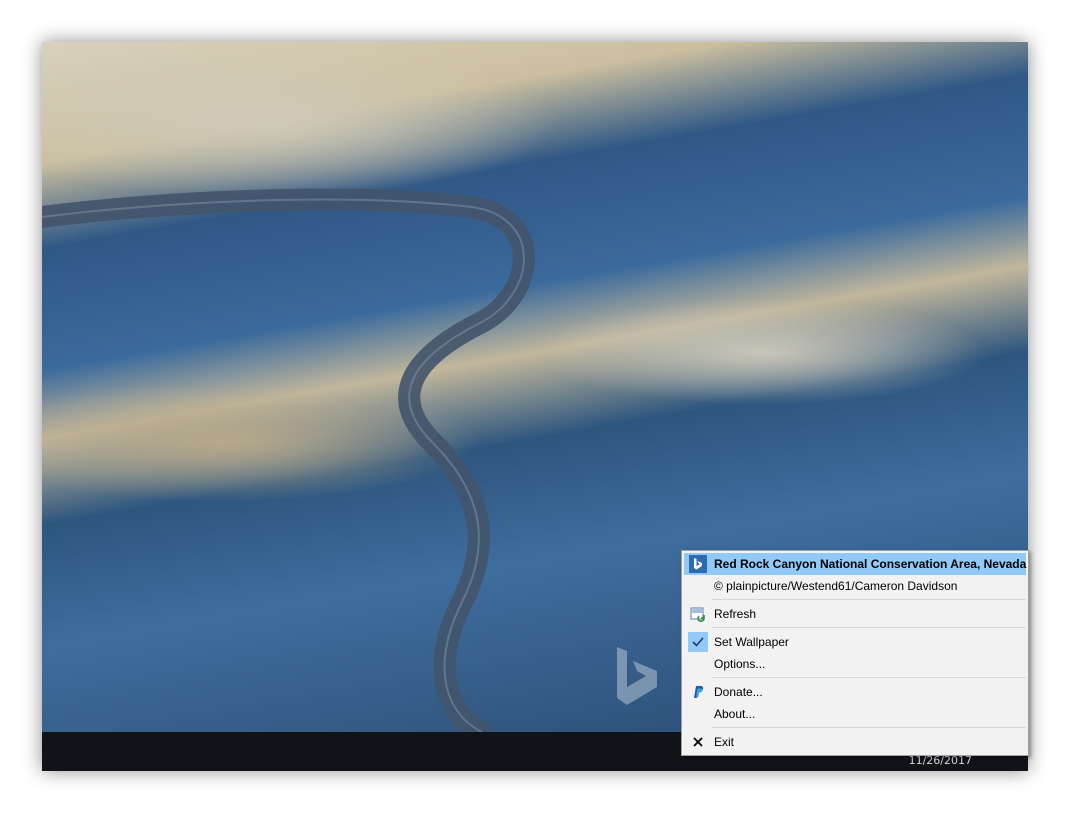  Describe the element at coordinates (855, 642) in the screenshot. I see `menu-item-set-wallpaper: Set Wallpaper` at that location.